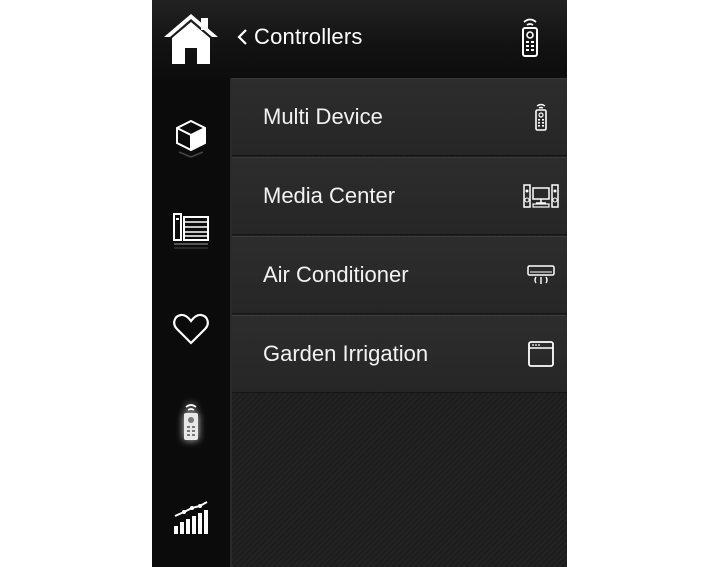 This screenshot has height=567, width=720. I want to click on media-center-icon, so click(541, 196).